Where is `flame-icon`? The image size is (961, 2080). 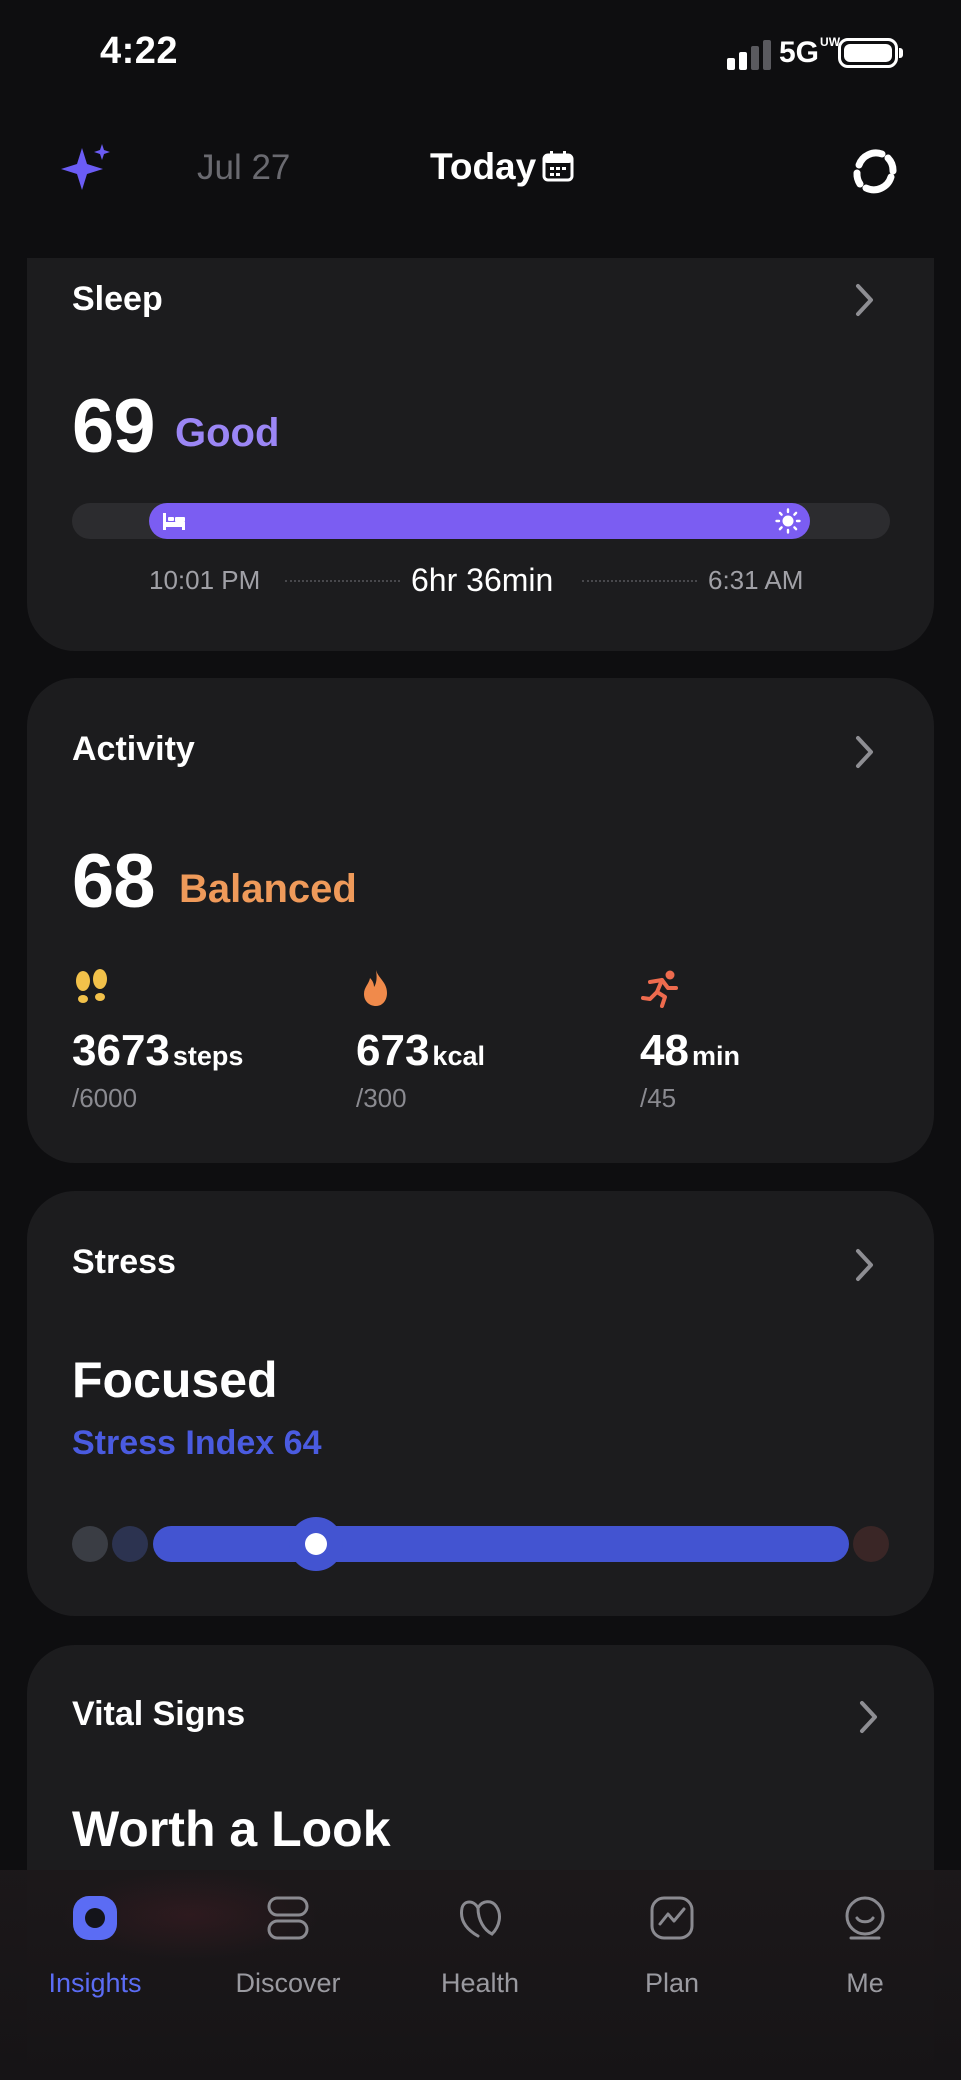
flame-icon is located at coordinates (375, 988).